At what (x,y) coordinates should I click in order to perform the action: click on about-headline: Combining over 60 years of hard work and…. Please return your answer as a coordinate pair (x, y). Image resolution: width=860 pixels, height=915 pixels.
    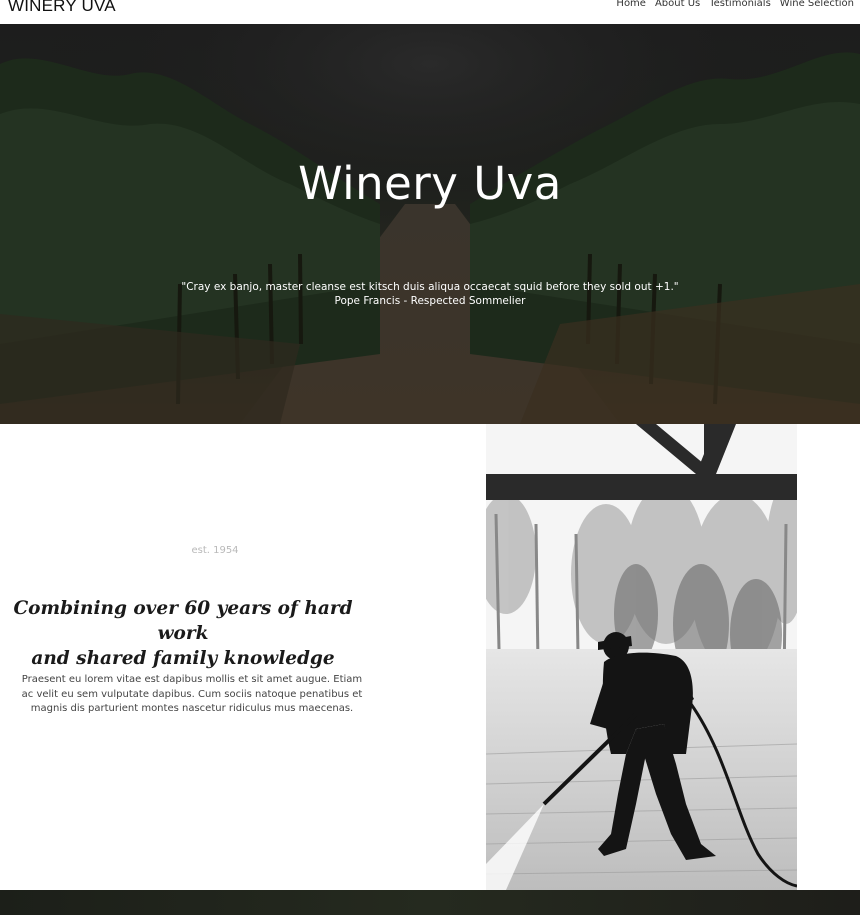
    Looking at the image, I should click on (183, 633).